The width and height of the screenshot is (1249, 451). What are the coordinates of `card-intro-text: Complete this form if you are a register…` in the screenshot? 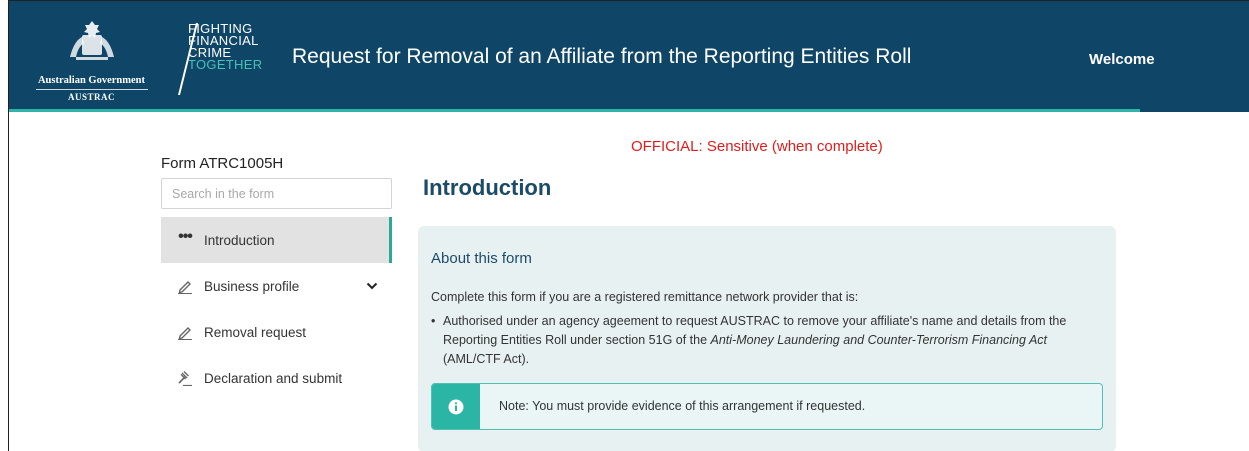 It's located at (645, 297).